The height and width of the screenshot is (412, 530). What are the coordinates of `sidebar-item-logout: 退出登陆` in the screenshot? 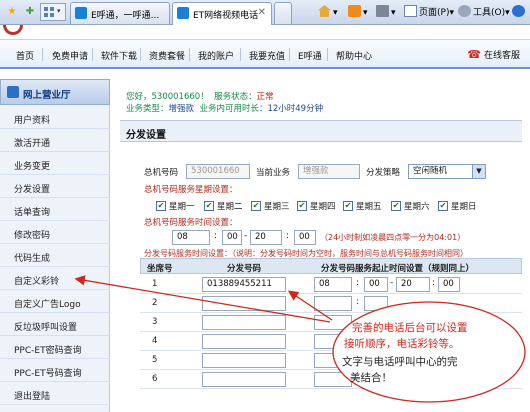 It's located at (55, 395).